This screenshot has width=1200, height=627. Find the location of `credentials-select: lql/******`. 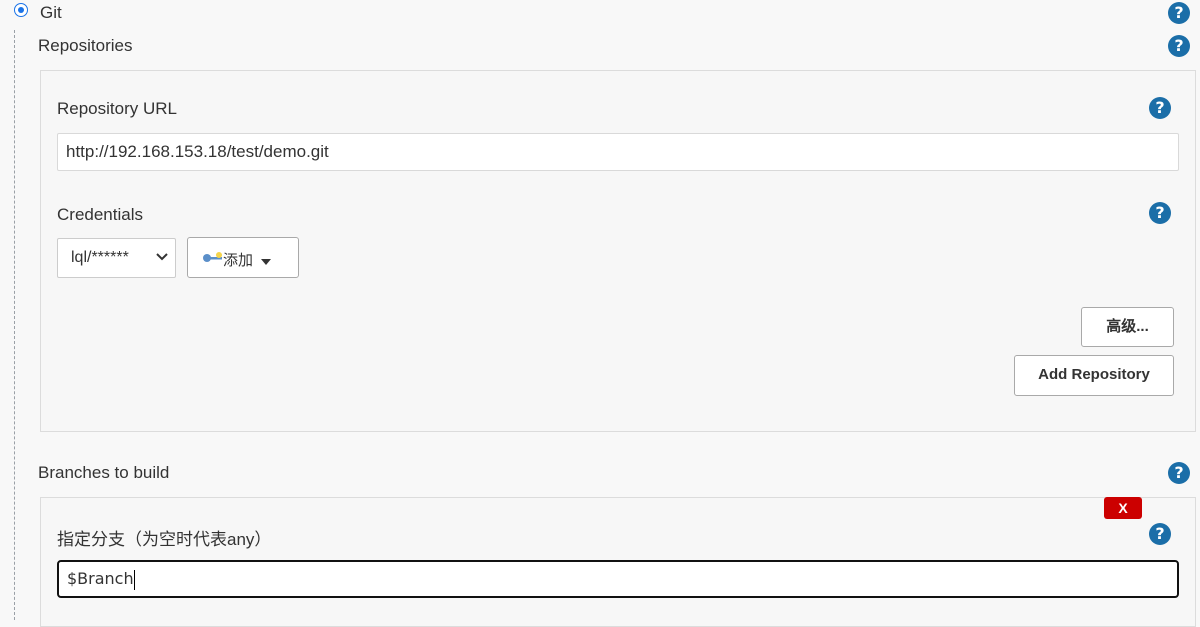

credentials-select: lql/****** is located at coordinates (116, 258).